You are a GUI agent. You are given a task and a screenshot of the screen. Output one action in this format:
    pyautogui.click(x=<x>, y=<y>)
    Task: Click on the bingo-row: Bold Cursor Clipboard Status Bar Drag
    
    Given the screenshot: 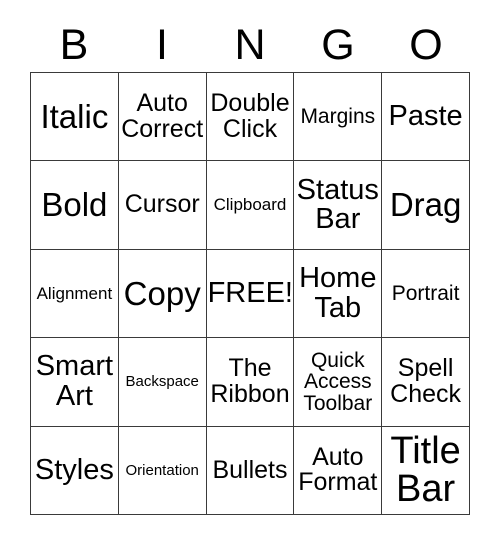 What is the action you would take?
    pyautogui.click(x=250, y=205)
    